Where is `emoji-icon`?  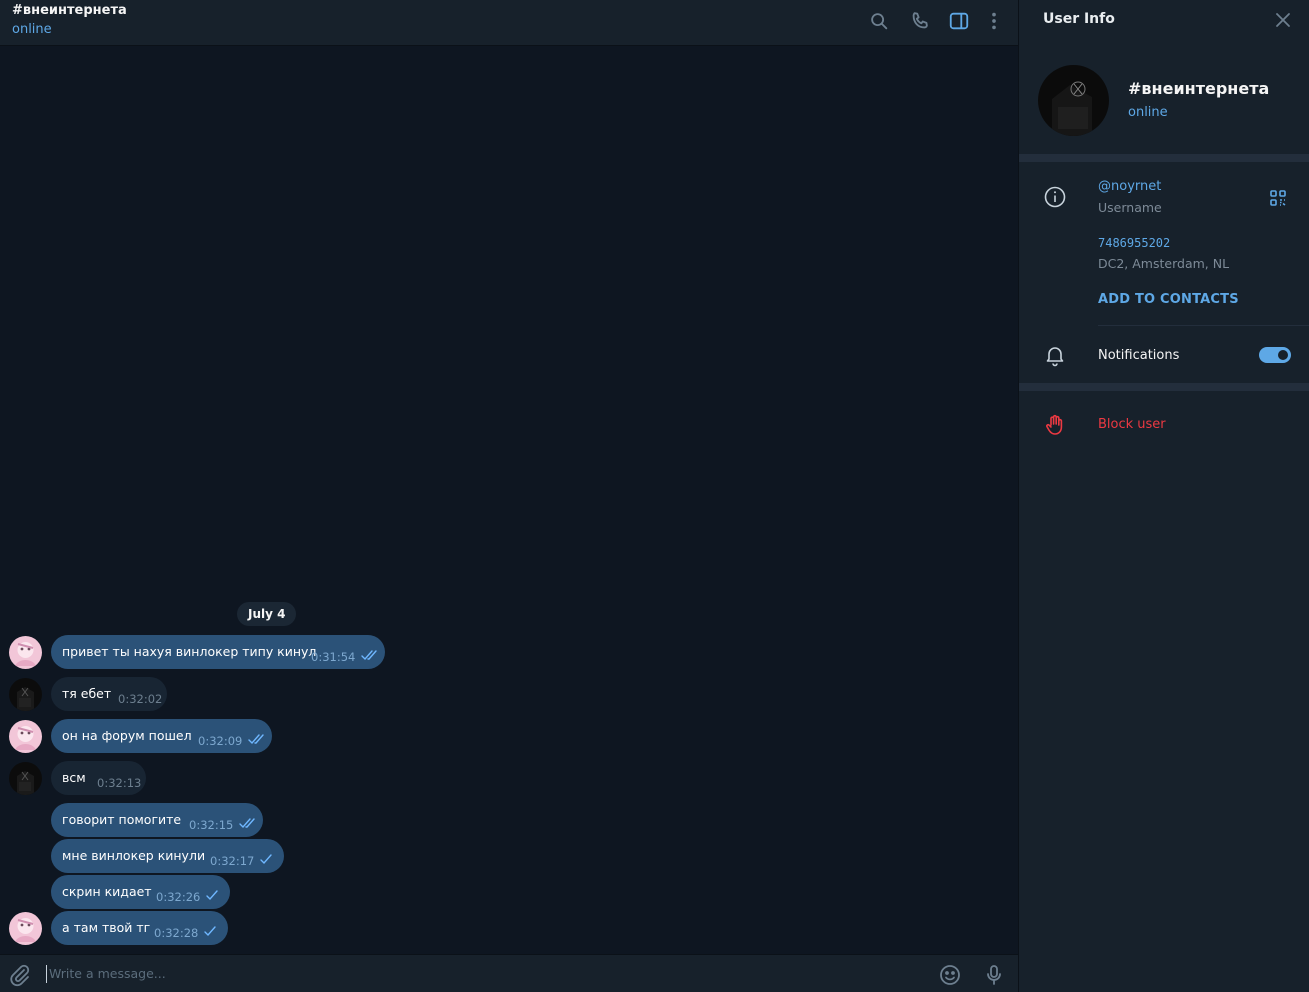
emoji-icon is located at coordinates (950, 975).